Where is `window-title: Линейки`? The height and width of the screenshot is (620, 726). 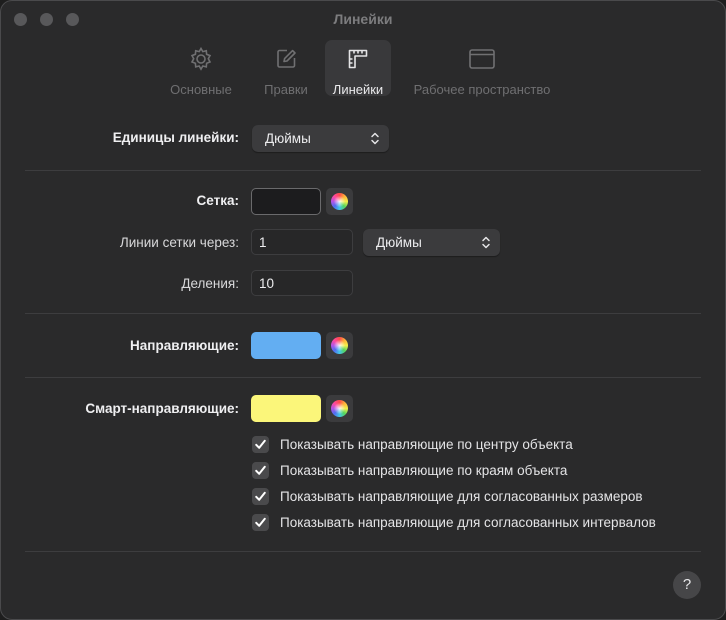 window-title: Линейки is located at coordinates (363, 19).